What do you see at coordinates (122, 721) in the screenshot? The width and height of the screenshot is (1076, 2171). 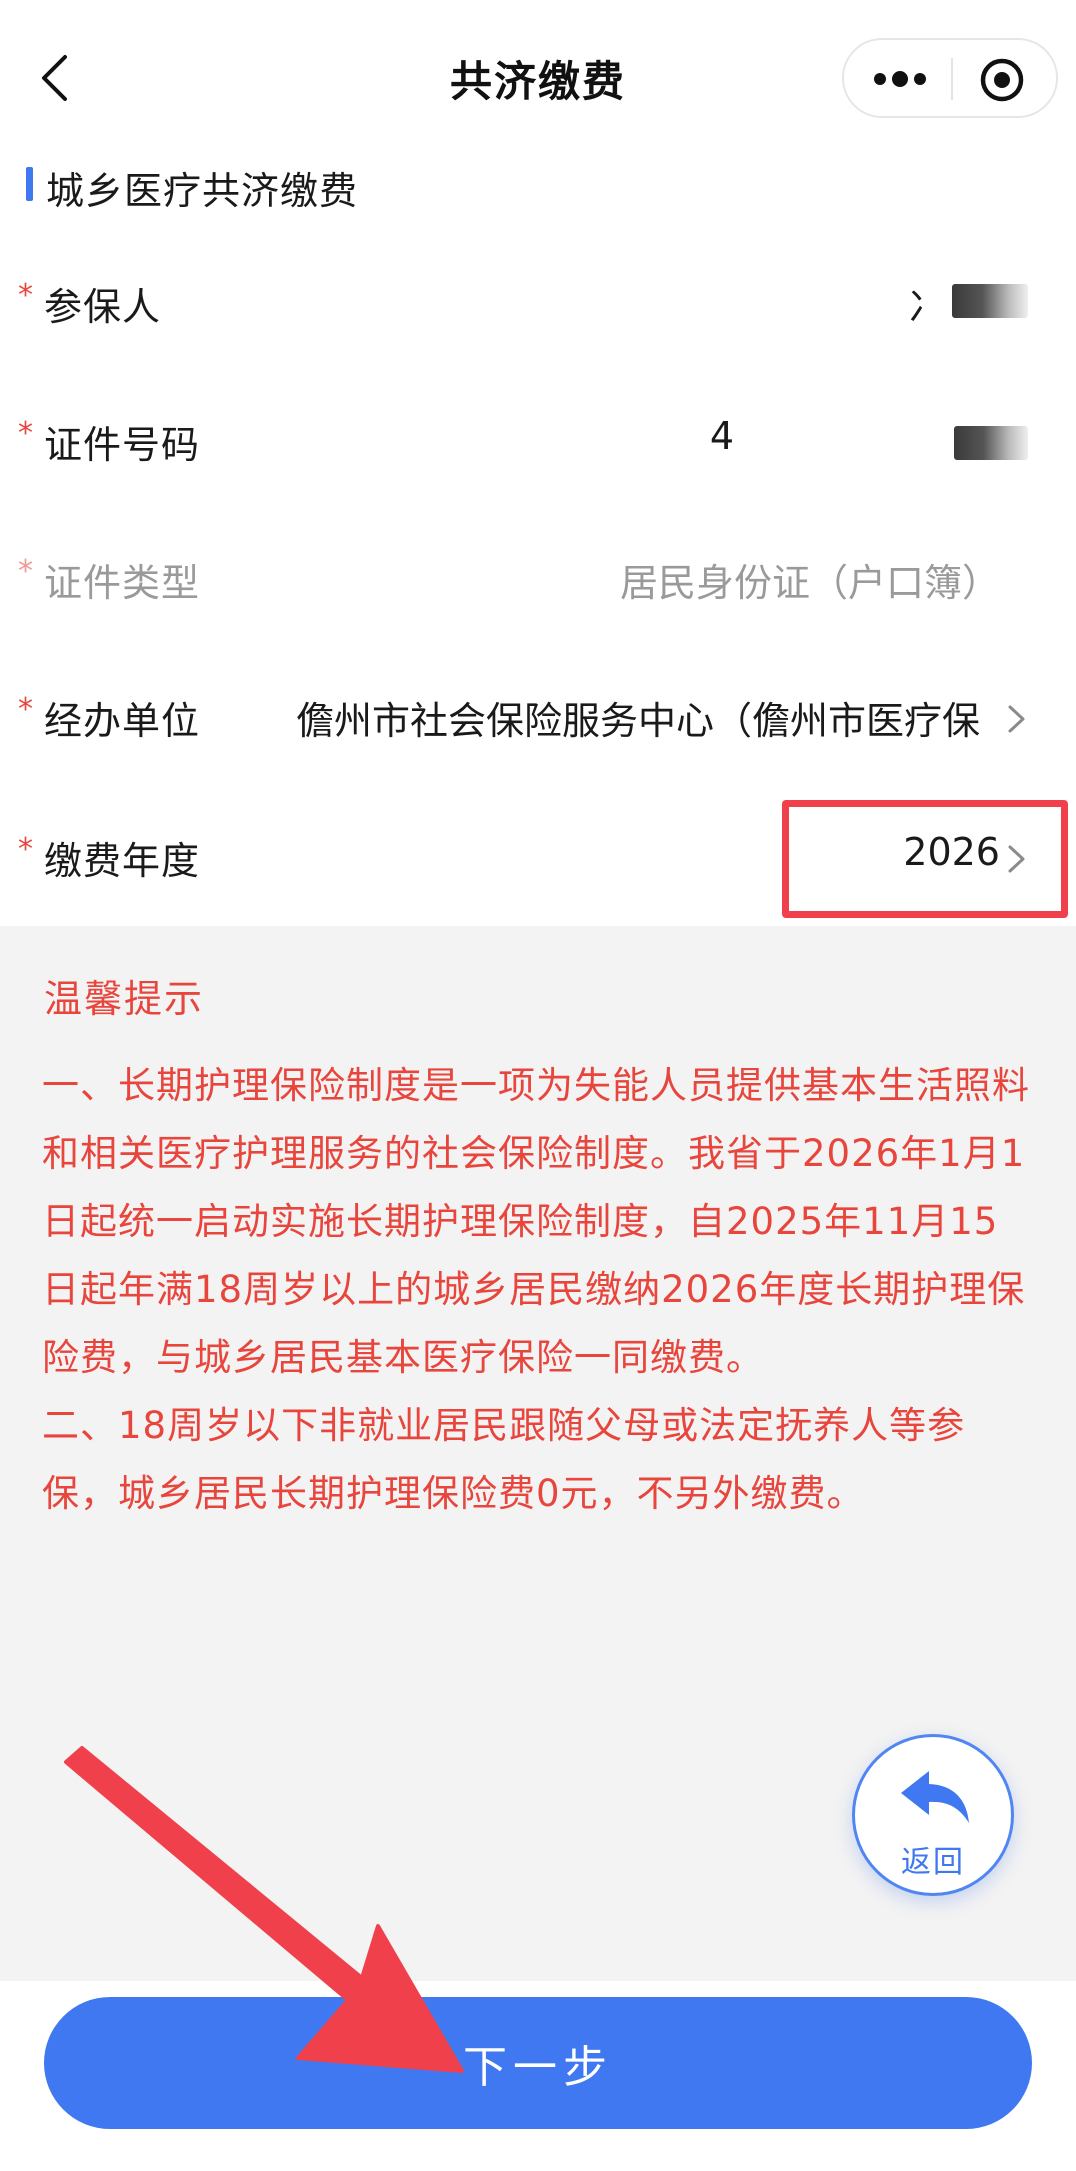 I see `agency-label: 经办单位` at bounding box center [122, 721].